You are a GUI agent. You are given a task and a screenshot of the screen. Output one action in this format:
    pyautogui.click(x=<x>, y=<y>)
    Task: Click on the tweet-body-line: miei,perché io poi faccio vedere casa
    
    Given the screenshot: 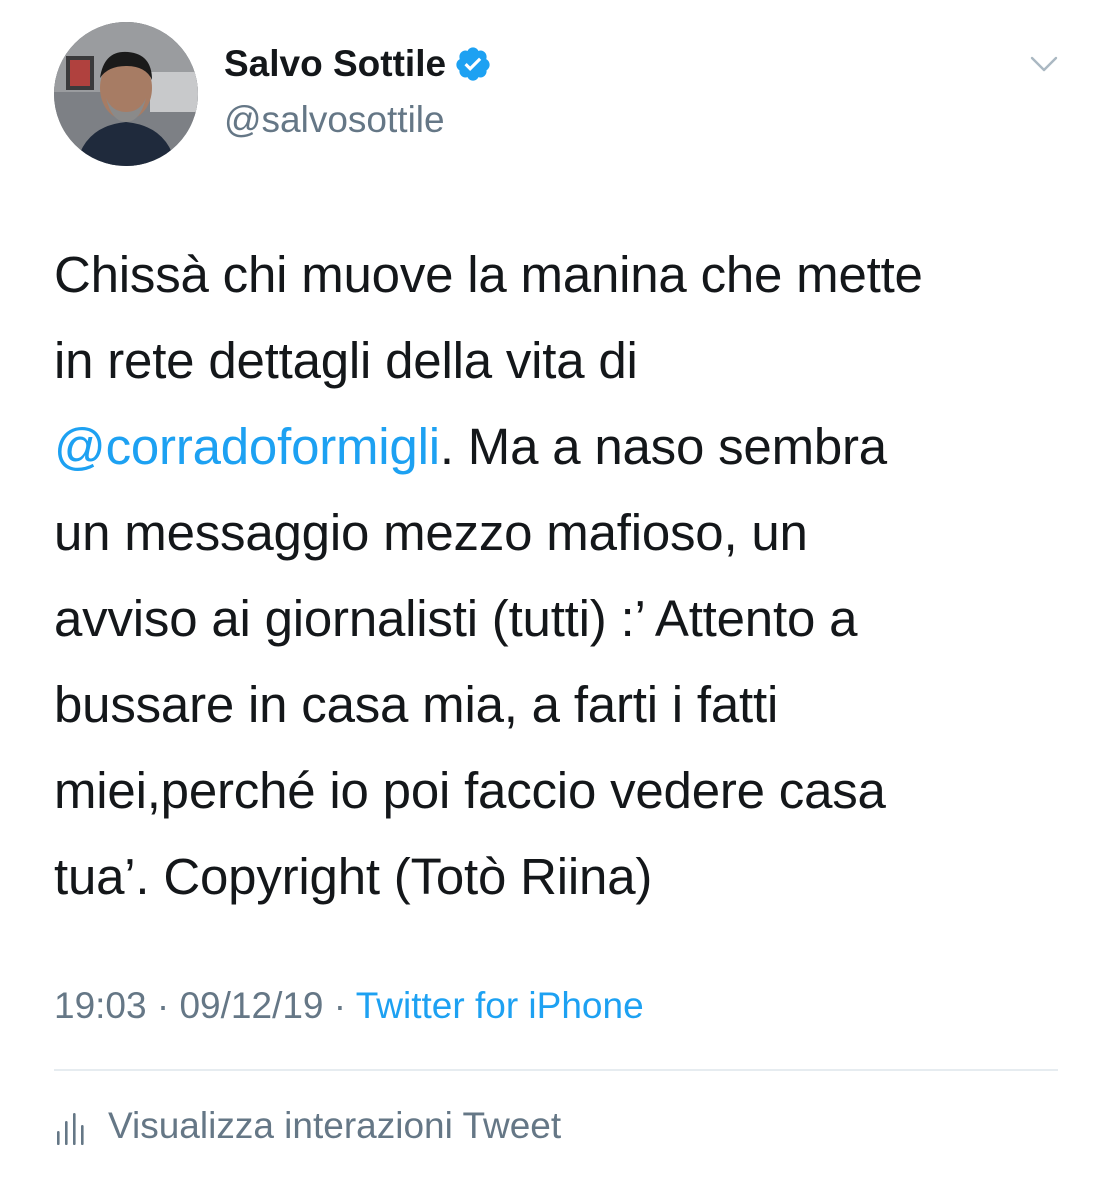 What is the action you would take?
    pyautogui.click(x=559, y=791)
    